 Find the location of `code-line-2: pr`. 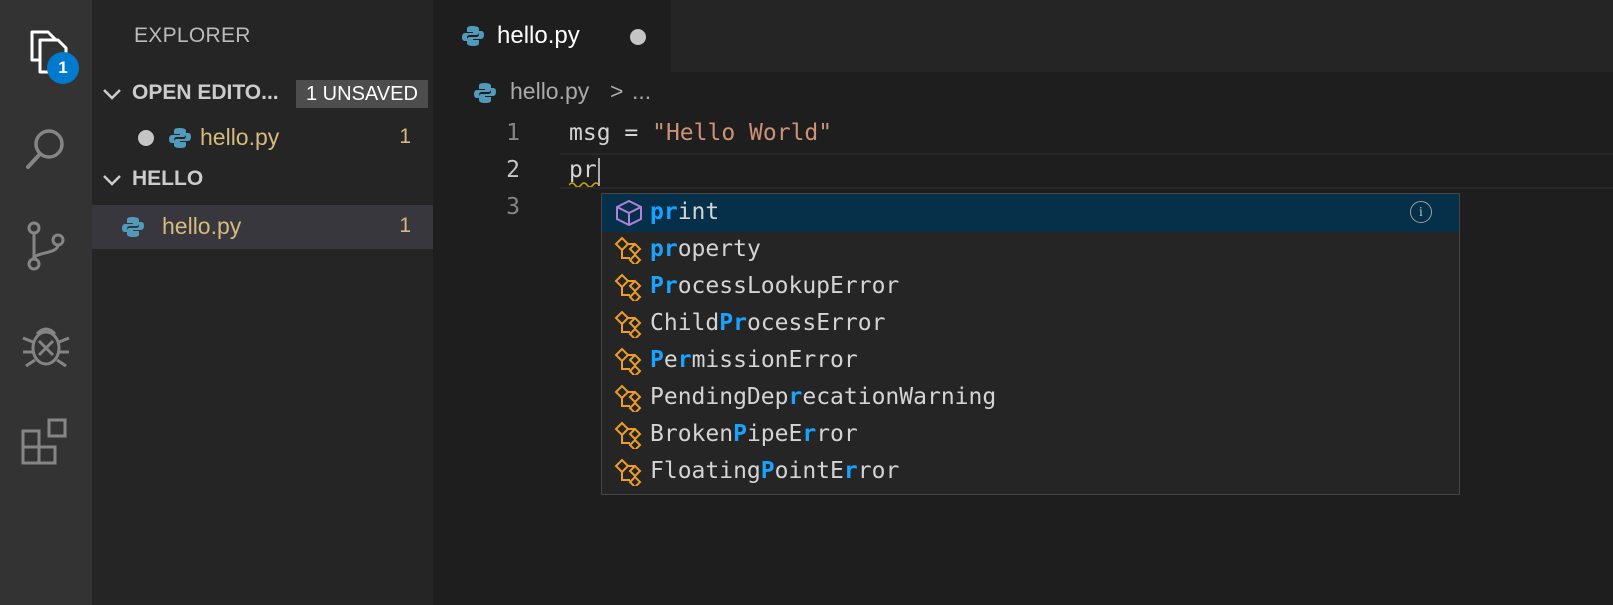

code-line-2: pr is located at coordinates (583, 170).